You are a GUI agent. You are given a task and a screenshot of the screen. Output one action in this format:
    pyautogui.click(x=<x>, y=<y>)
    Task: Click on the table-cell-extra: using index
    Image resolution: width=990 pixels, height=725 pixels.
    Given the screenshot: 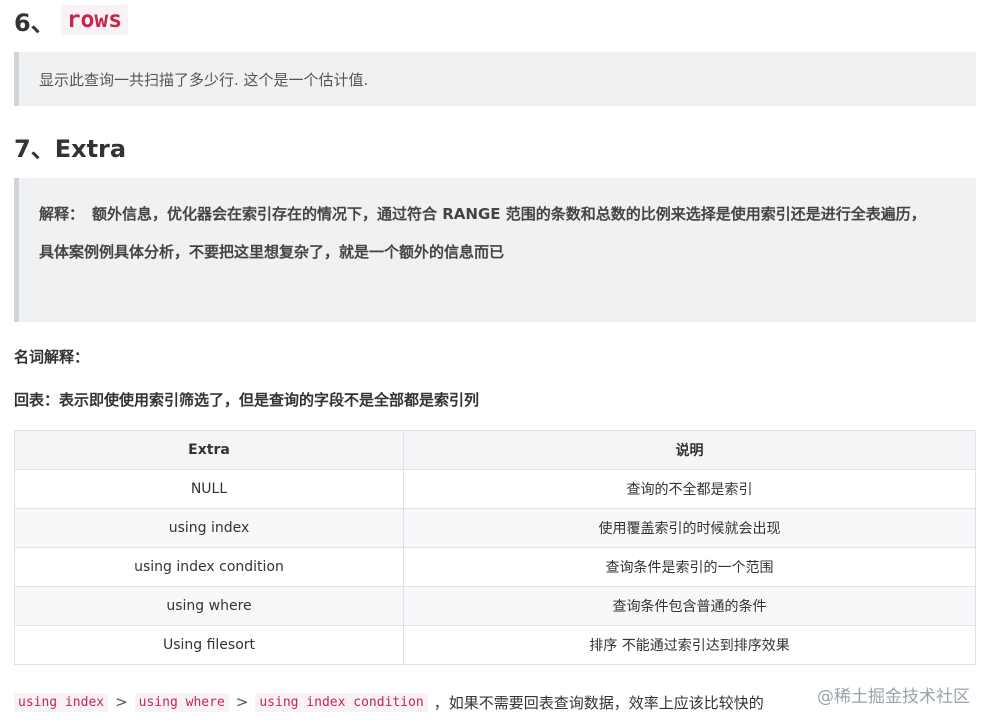 What is the action you would take?
    pyautogui.click(x=209, y=528)
    